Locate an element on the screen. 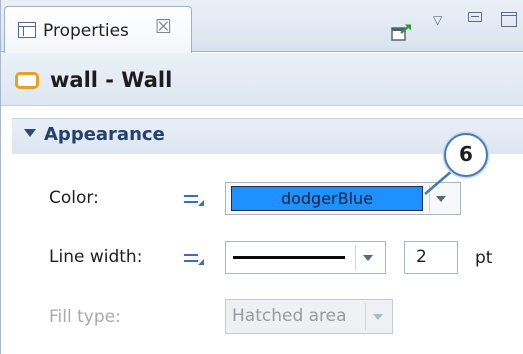 The height and width of the screenshot is (354, 523). color-value: dodgerBlue is located at coordinates (327, 198).